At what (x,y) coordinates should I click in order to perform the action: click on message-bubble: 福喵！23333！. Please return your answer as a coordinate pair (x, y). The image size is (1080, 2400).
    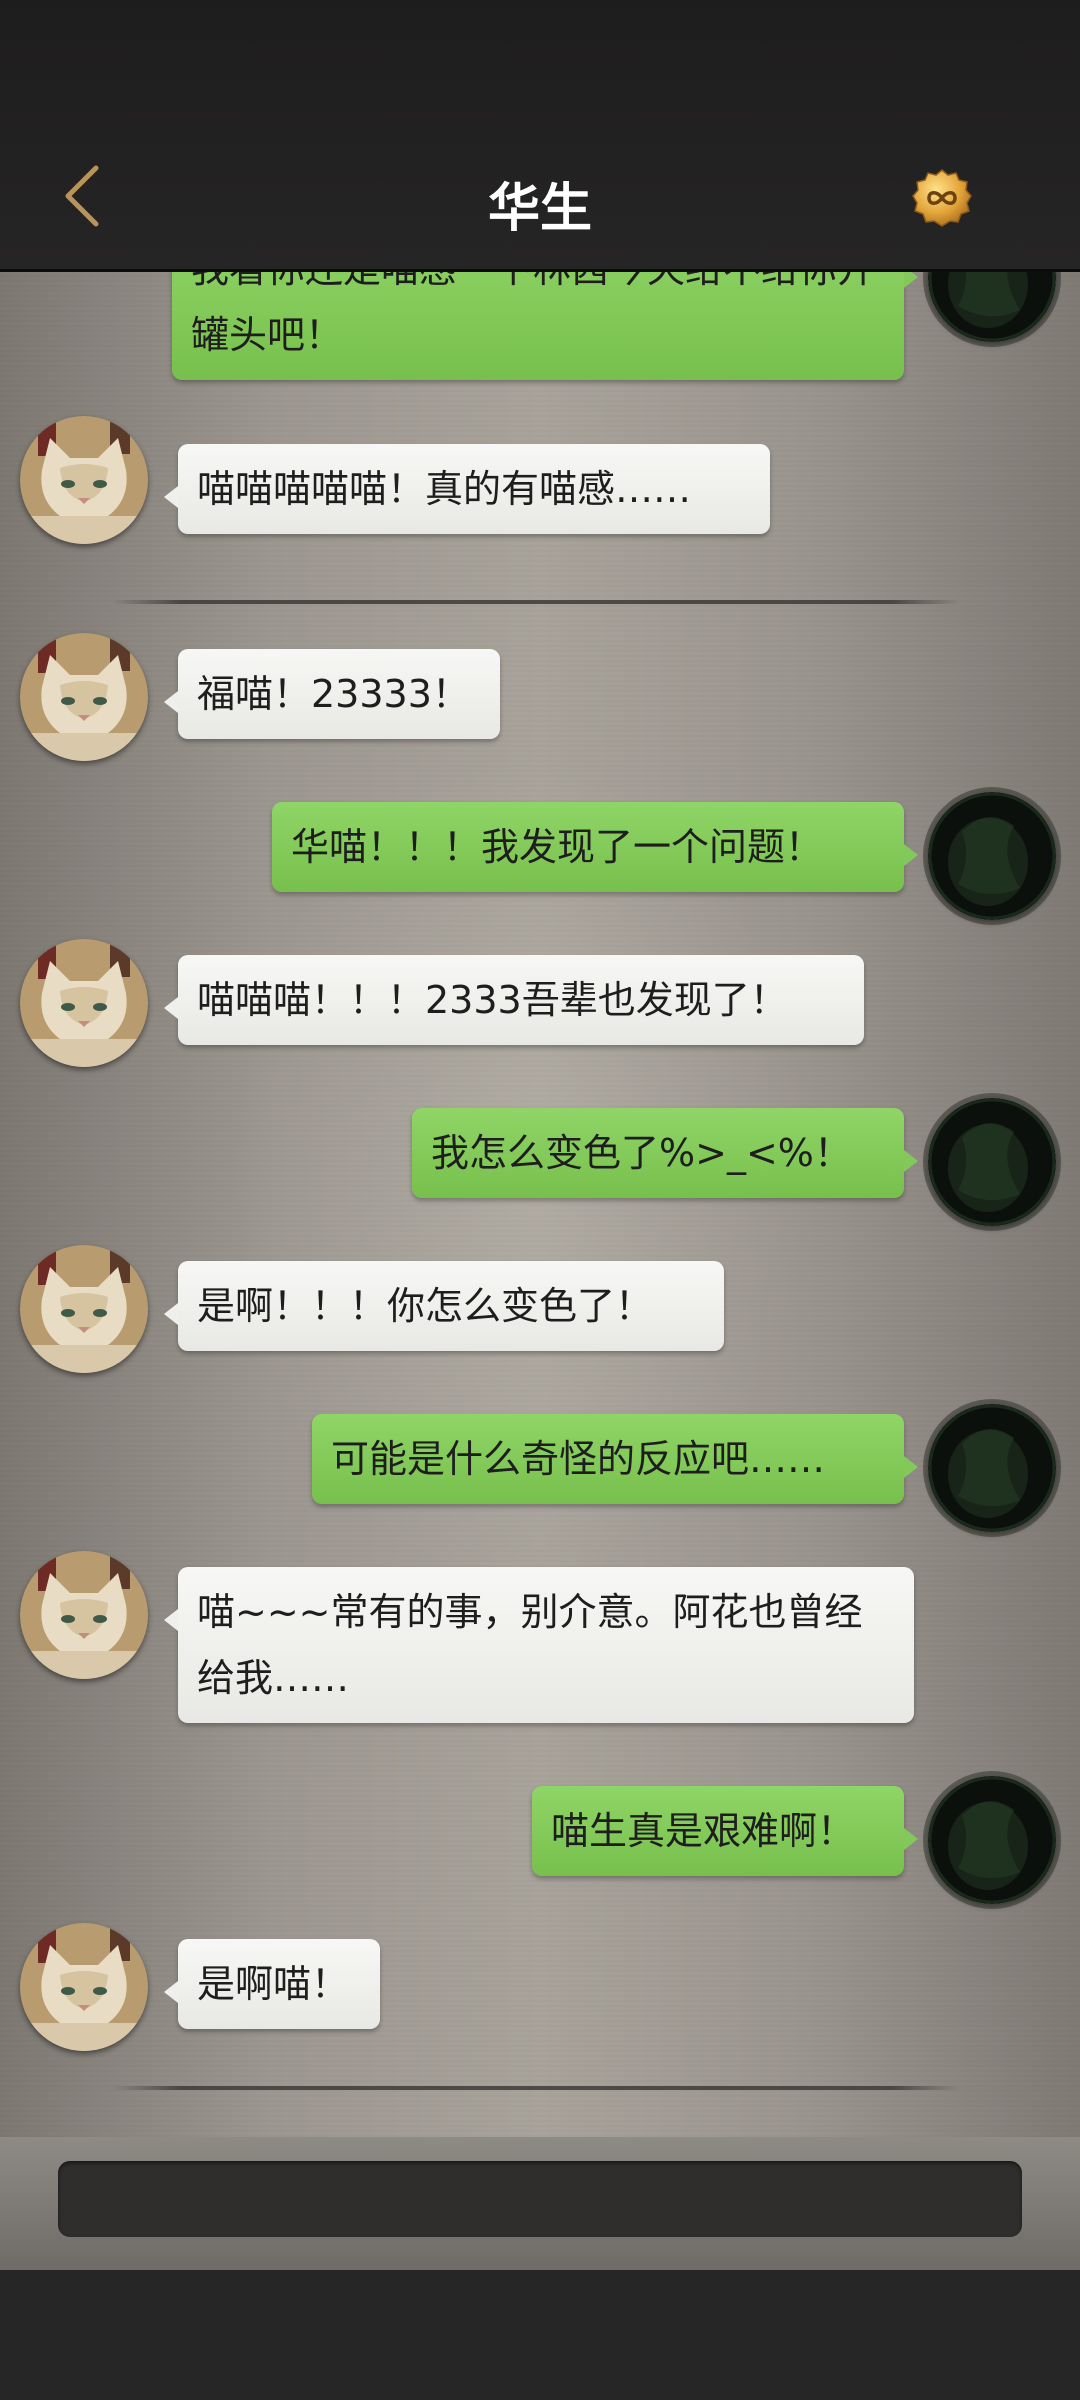
    Looking at the image, I should click on (332, 694).